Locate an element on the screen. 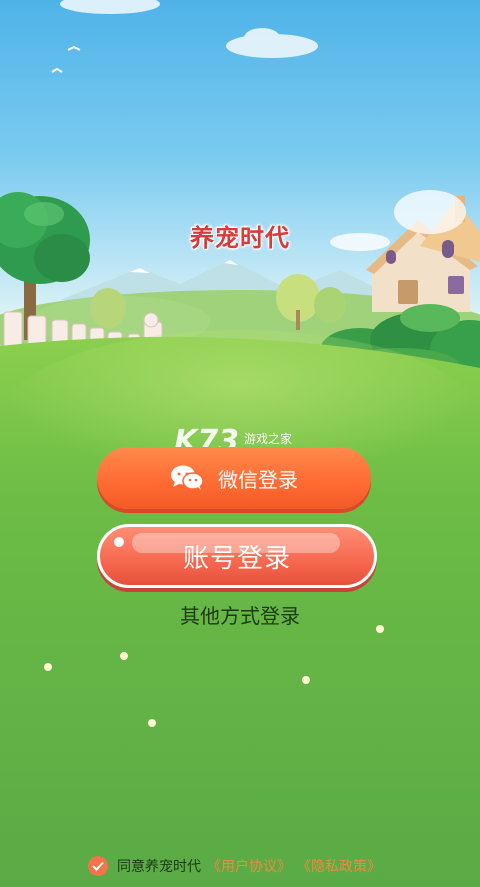 The width and height of the screenshot is (480, 887). other-login-link: 其他方式登录 is located at coordinates (240, 614).